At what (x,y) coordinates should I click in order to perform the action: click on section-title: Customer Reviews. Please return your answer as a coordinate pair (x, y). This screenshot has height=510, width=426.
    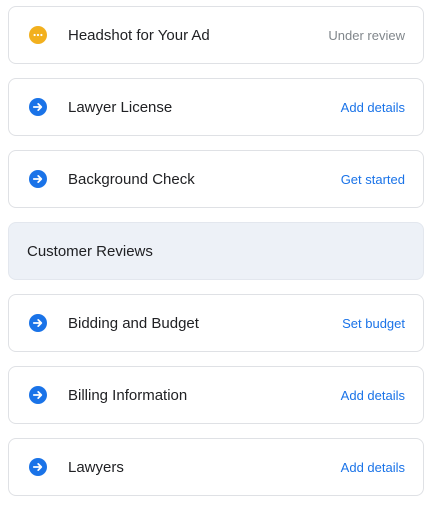
    Looking at the image, I should click on (90, 251).